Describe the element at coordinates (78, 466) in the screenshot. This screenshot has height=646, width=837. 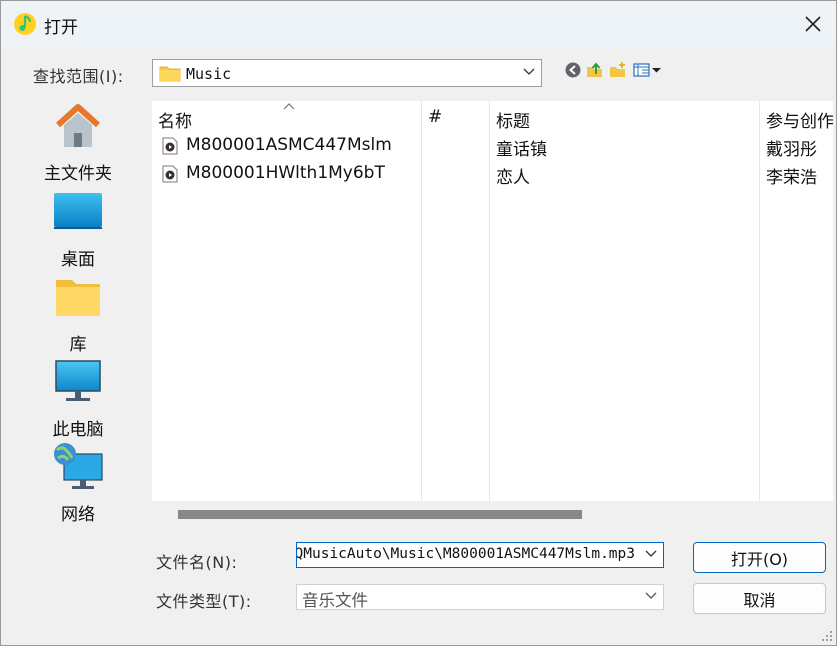
I see `network-icon` at that location.